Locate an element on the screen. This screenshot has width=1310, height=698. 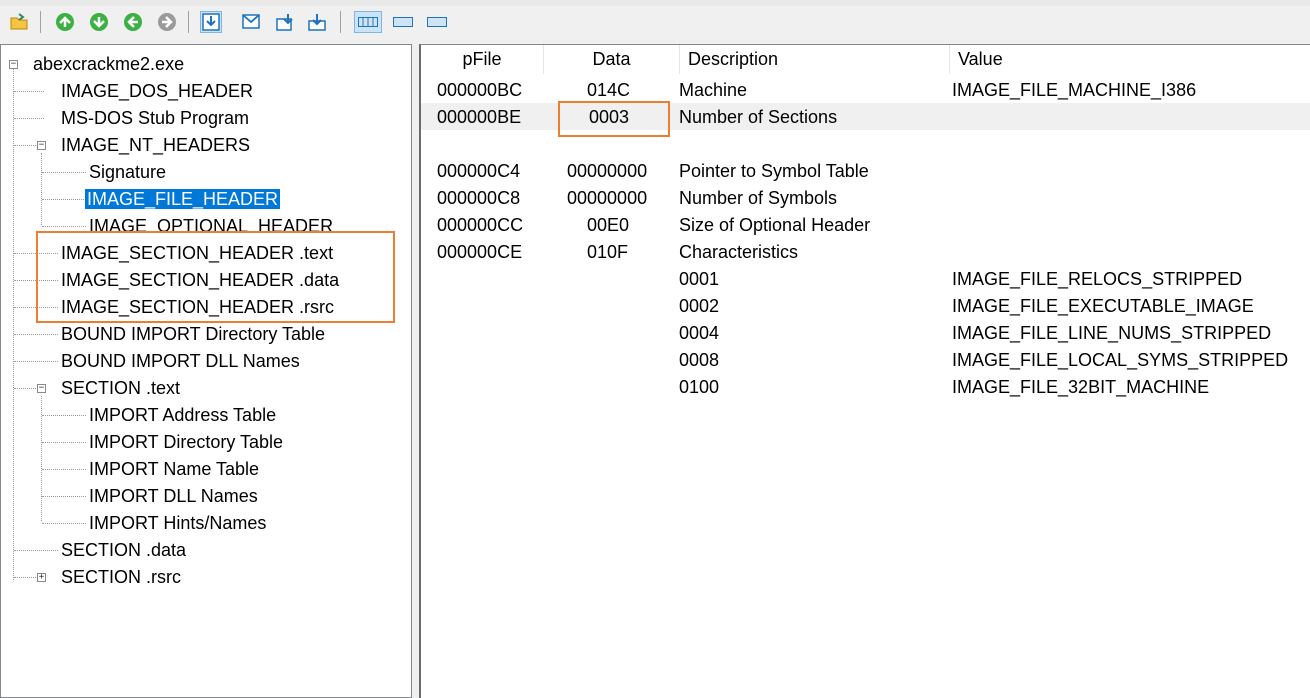
cell-description: Number of Sections is located at coordinates (758, 117).